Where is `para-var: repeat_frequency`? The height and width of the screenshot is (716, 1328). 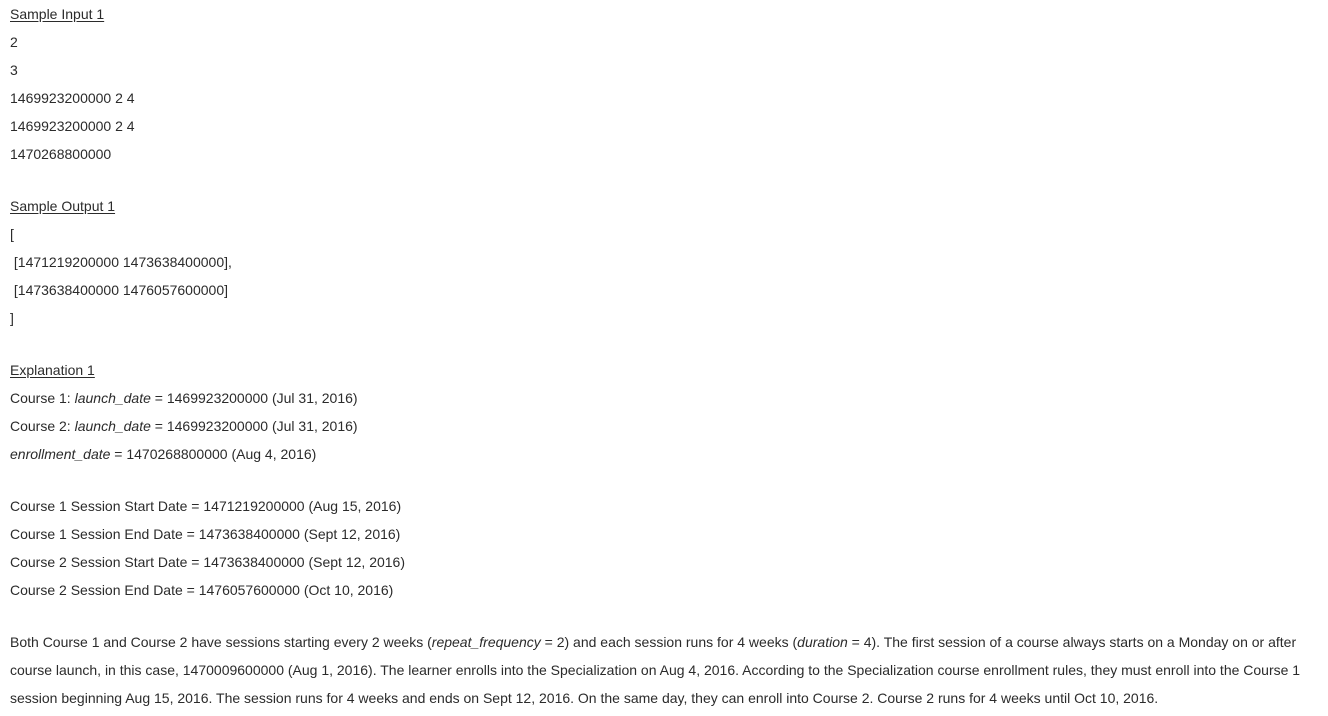 para-var: repeat_frequency is located at coordinates (486, 642).